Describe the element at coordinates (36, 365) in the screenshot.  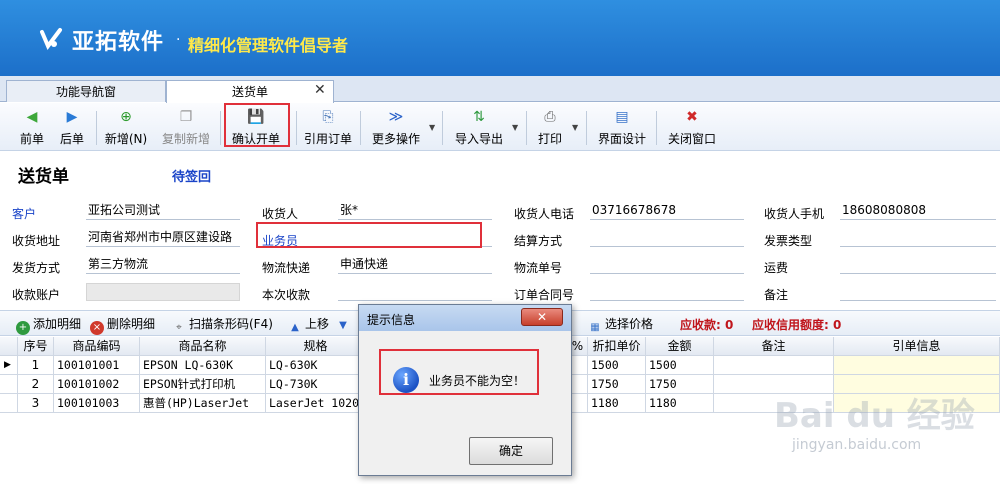
I see `table-row-seq: 1` at that location.